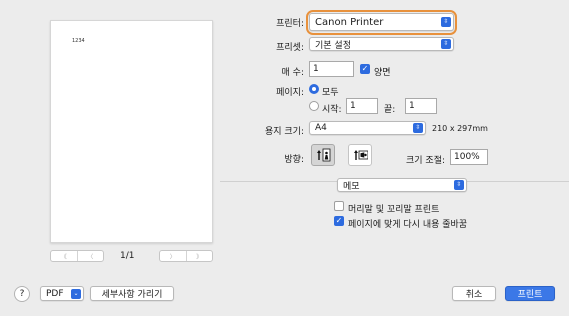 The image size is (569, 316). I want to click on scale-label: 크기 조절:, so click(426, 161).